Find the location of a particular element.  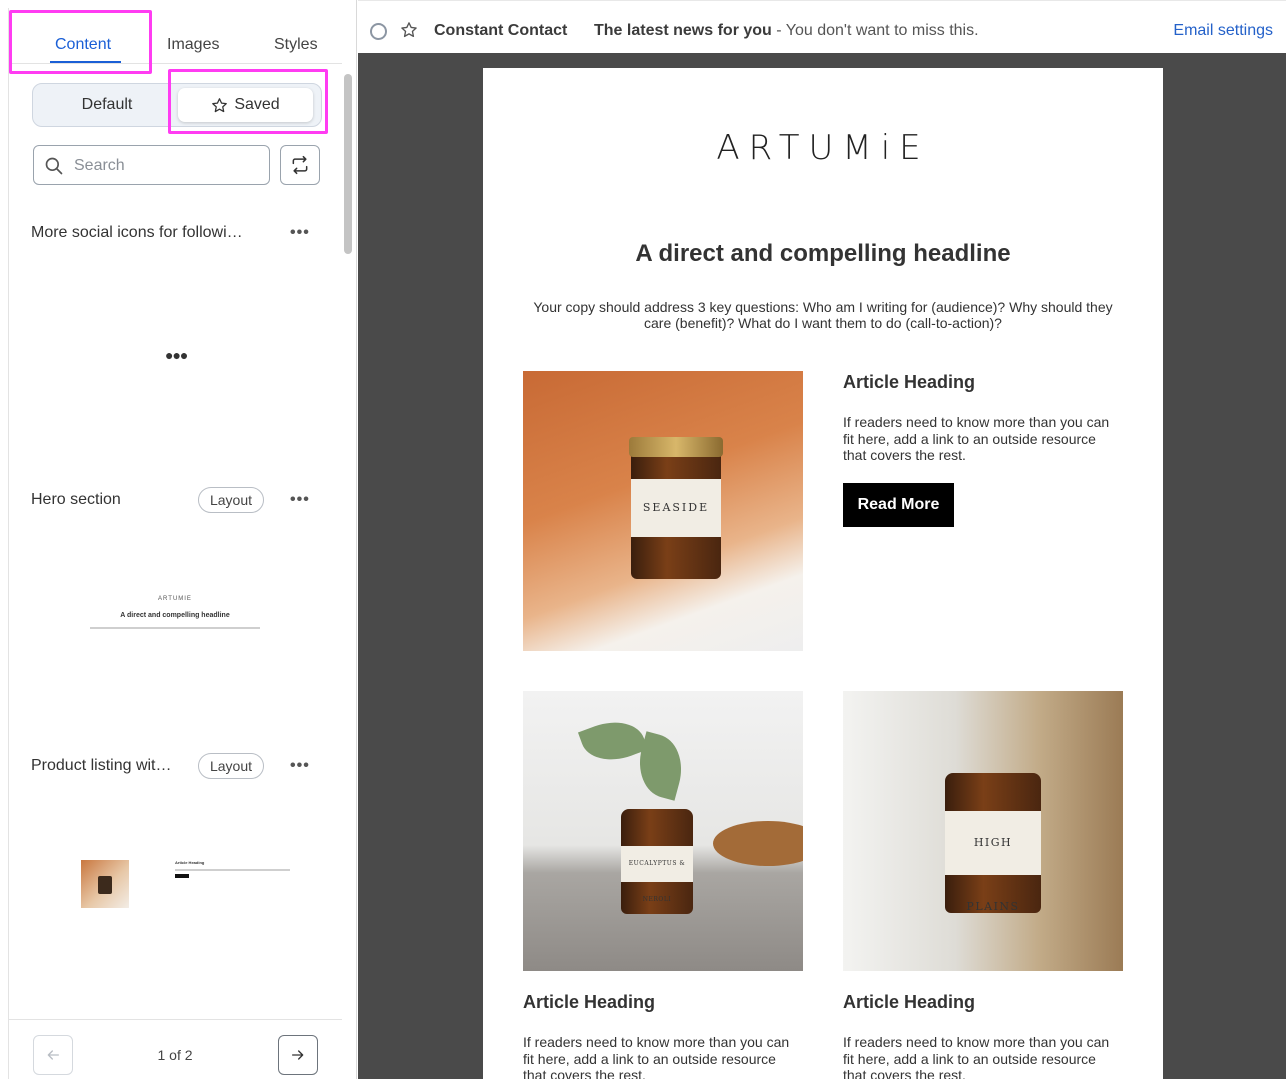

sidebar-tabs: Content Images Styles is located at coordinates (175, 44).